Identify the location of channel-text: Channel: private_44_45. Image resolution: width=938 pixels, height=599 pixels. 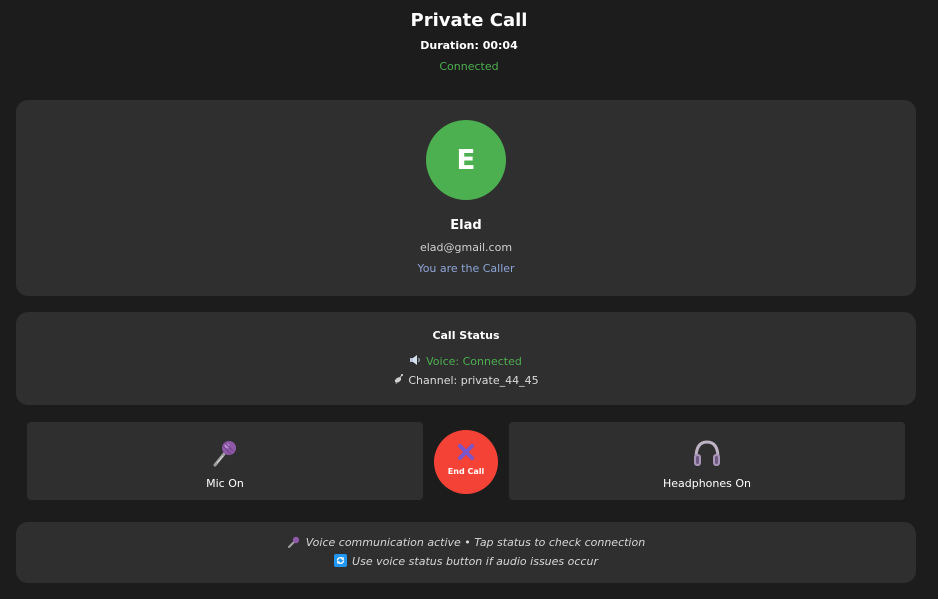
(473, 380).